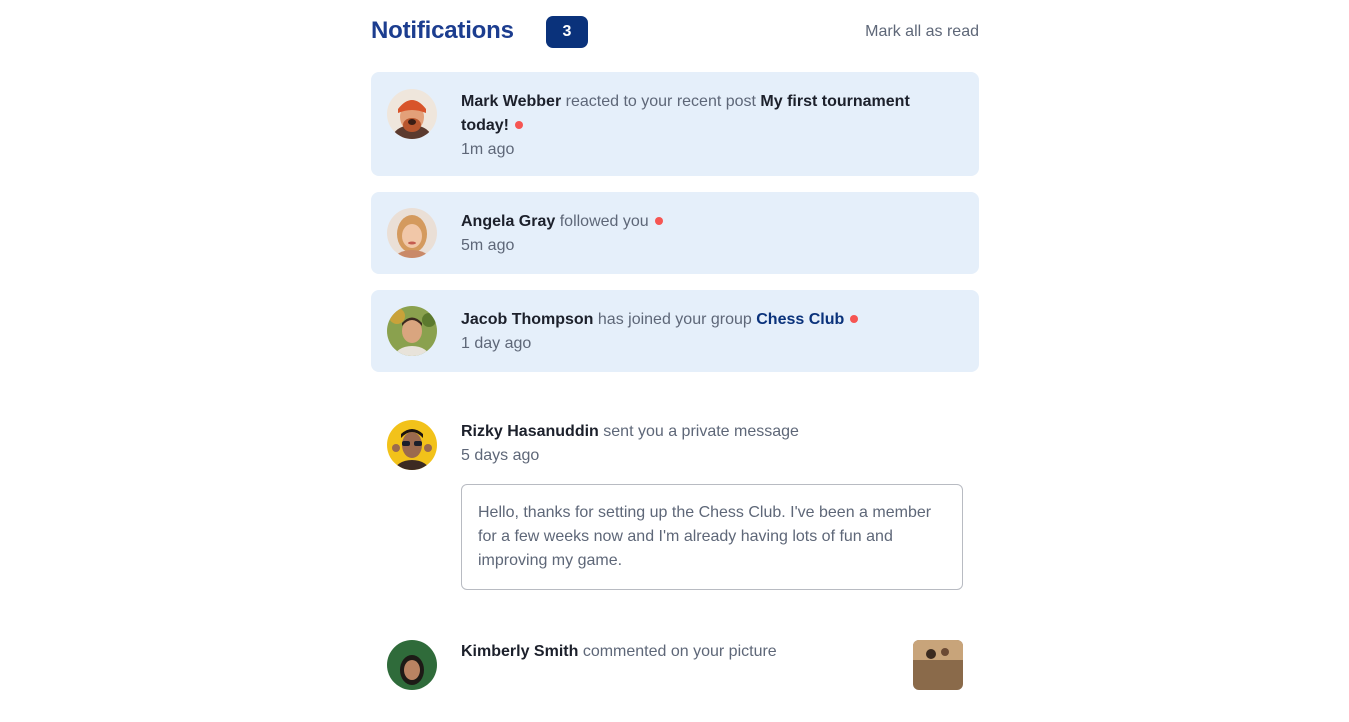 The width and height of the screenshot is (1349, 722). I want to click on notification-action: commented on your picture, so click(679, 651).